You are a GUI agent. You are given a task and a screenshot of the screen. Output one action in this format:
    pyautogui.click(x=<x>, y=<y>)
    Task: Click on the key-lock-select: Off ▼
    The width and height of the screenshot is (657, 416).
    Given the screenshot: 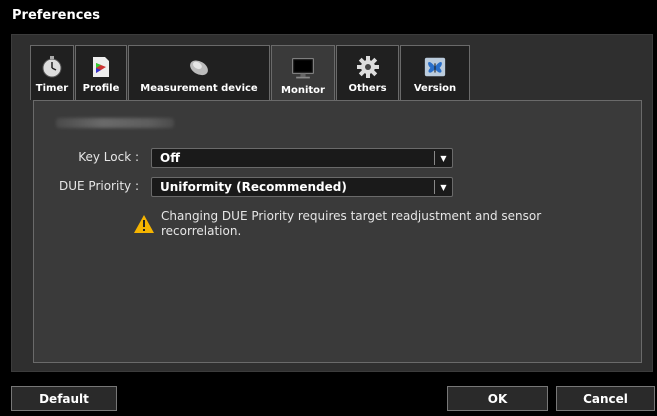 What is the action you would take?
    pyautogui.click(x=302, y=158)
    